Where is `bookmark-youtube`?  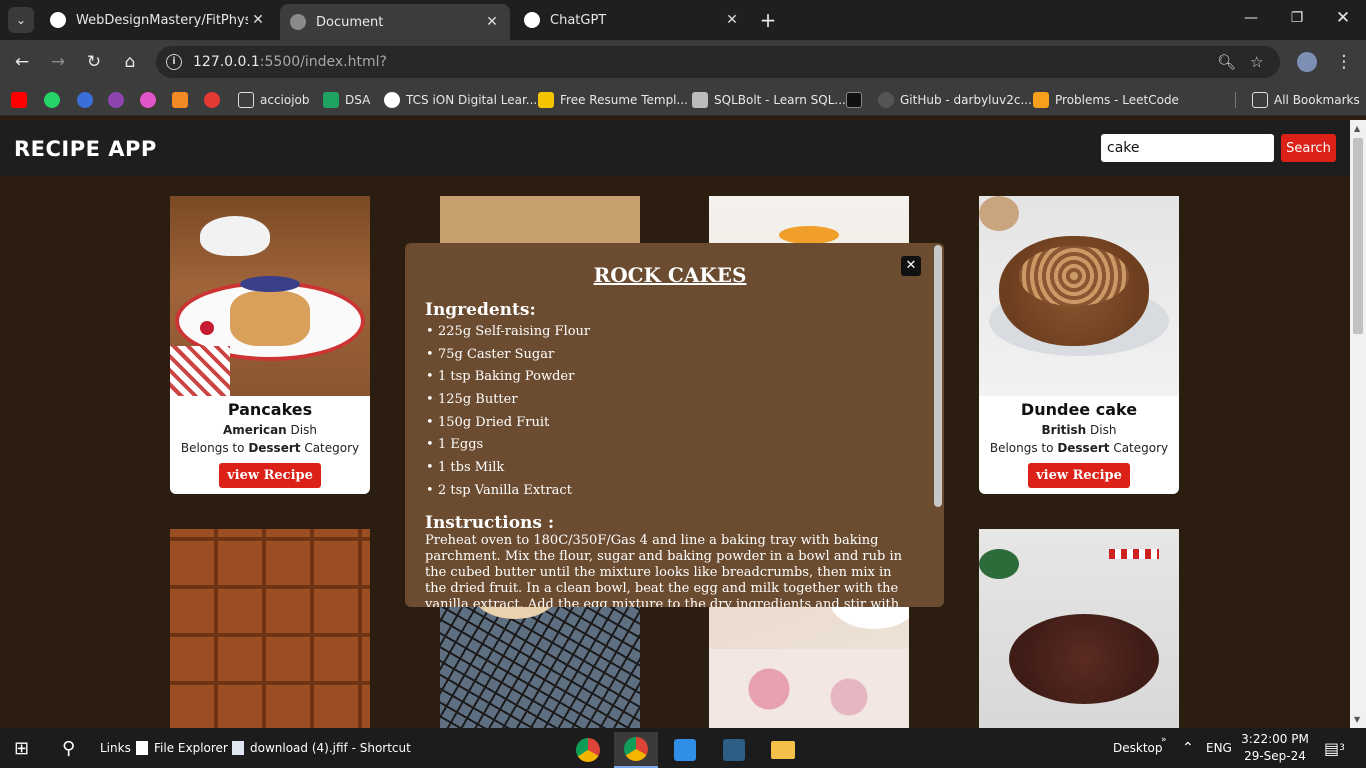 bookmark-youtube is located at coordinates (22, 100).